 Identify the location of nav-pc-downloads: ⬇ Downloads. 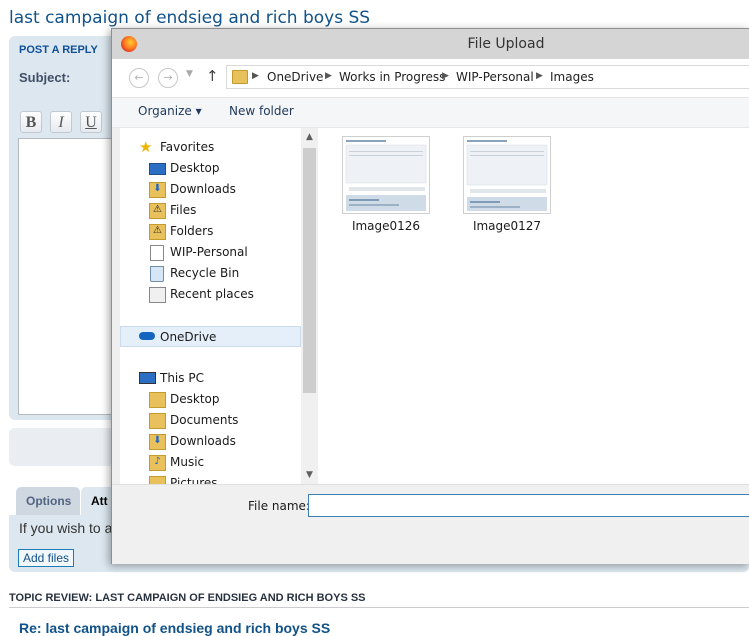
(210, 441).